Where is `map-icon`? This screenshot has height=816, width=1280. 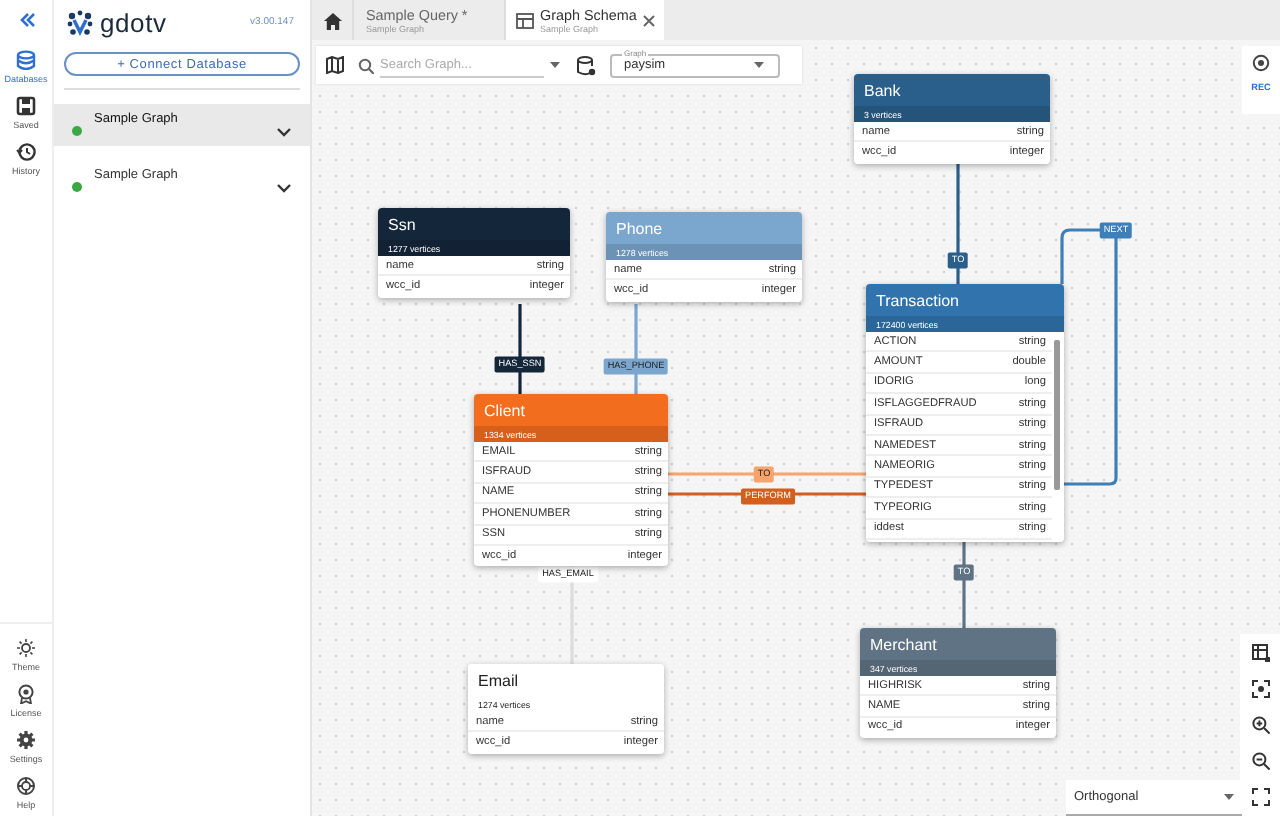 map-icon is located at coordinates (335, 65).